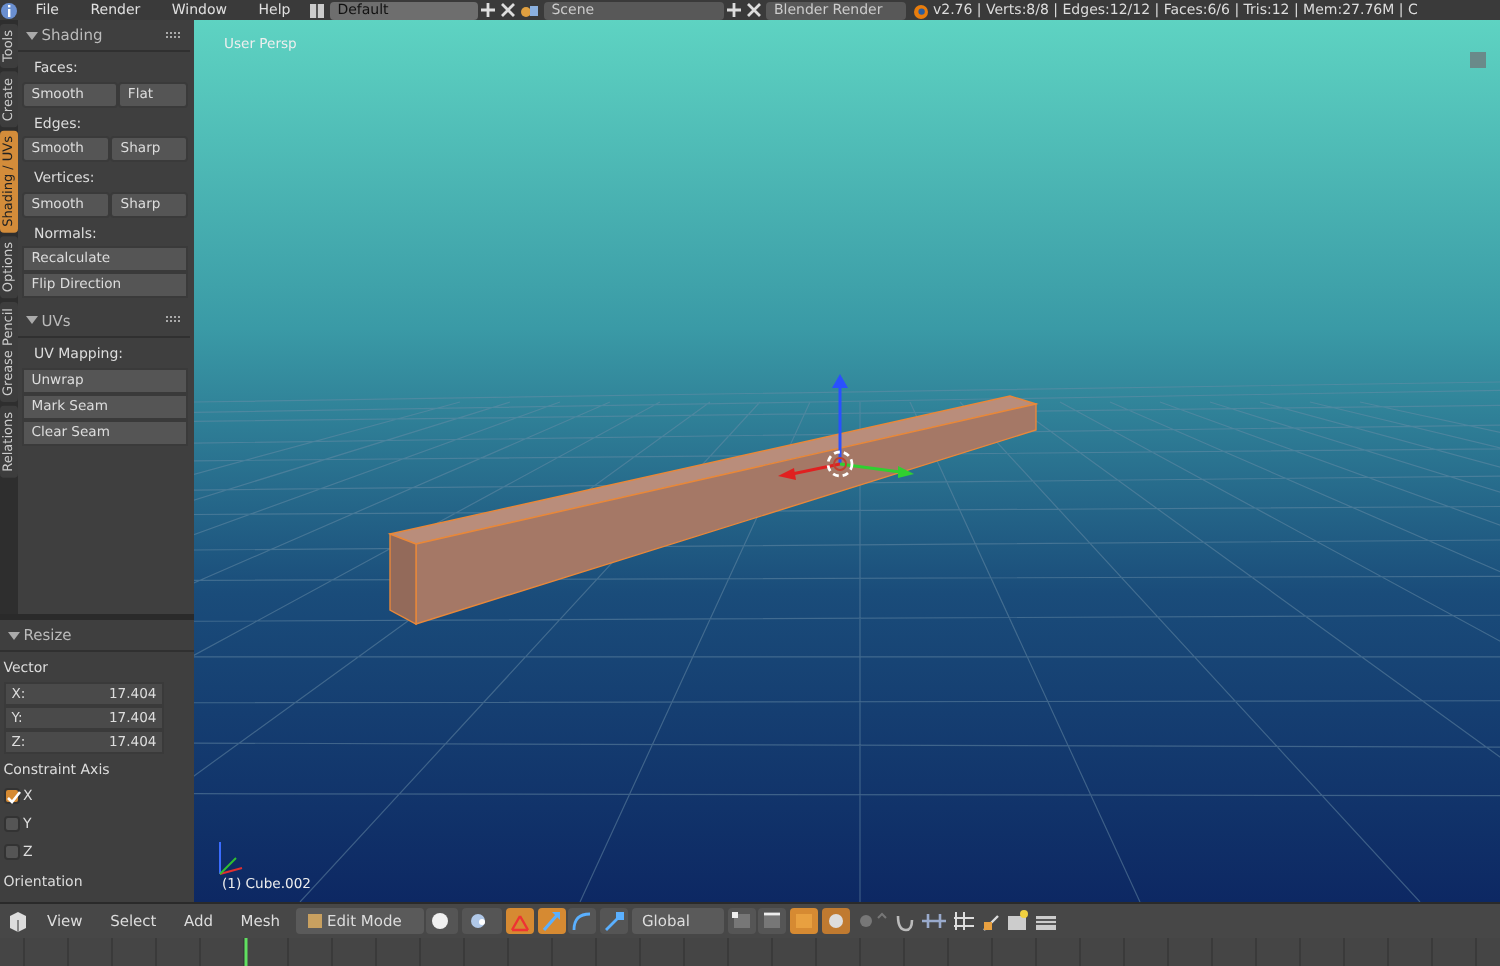 The image size is (1500, 966). Describe the element at coordinates (551, 921) in the screenshot. I see `manipulator-translate-button` at that location.